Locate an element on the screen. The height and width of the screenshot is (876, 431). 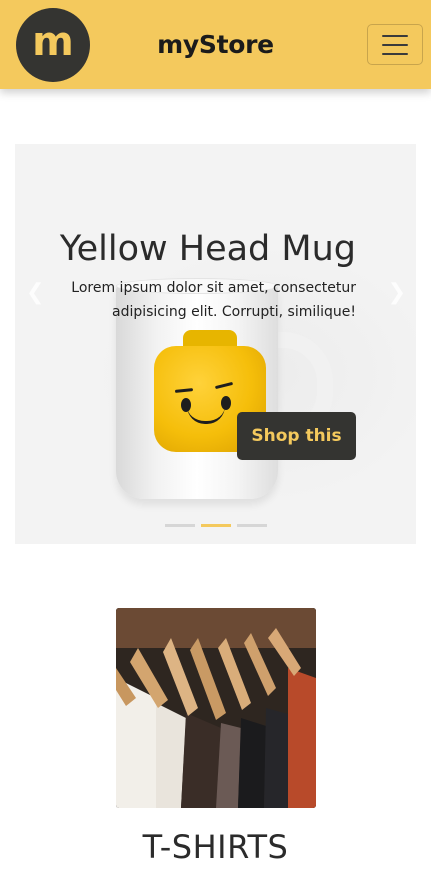
carousel-indicator-active is located at coordinates (216, 525).